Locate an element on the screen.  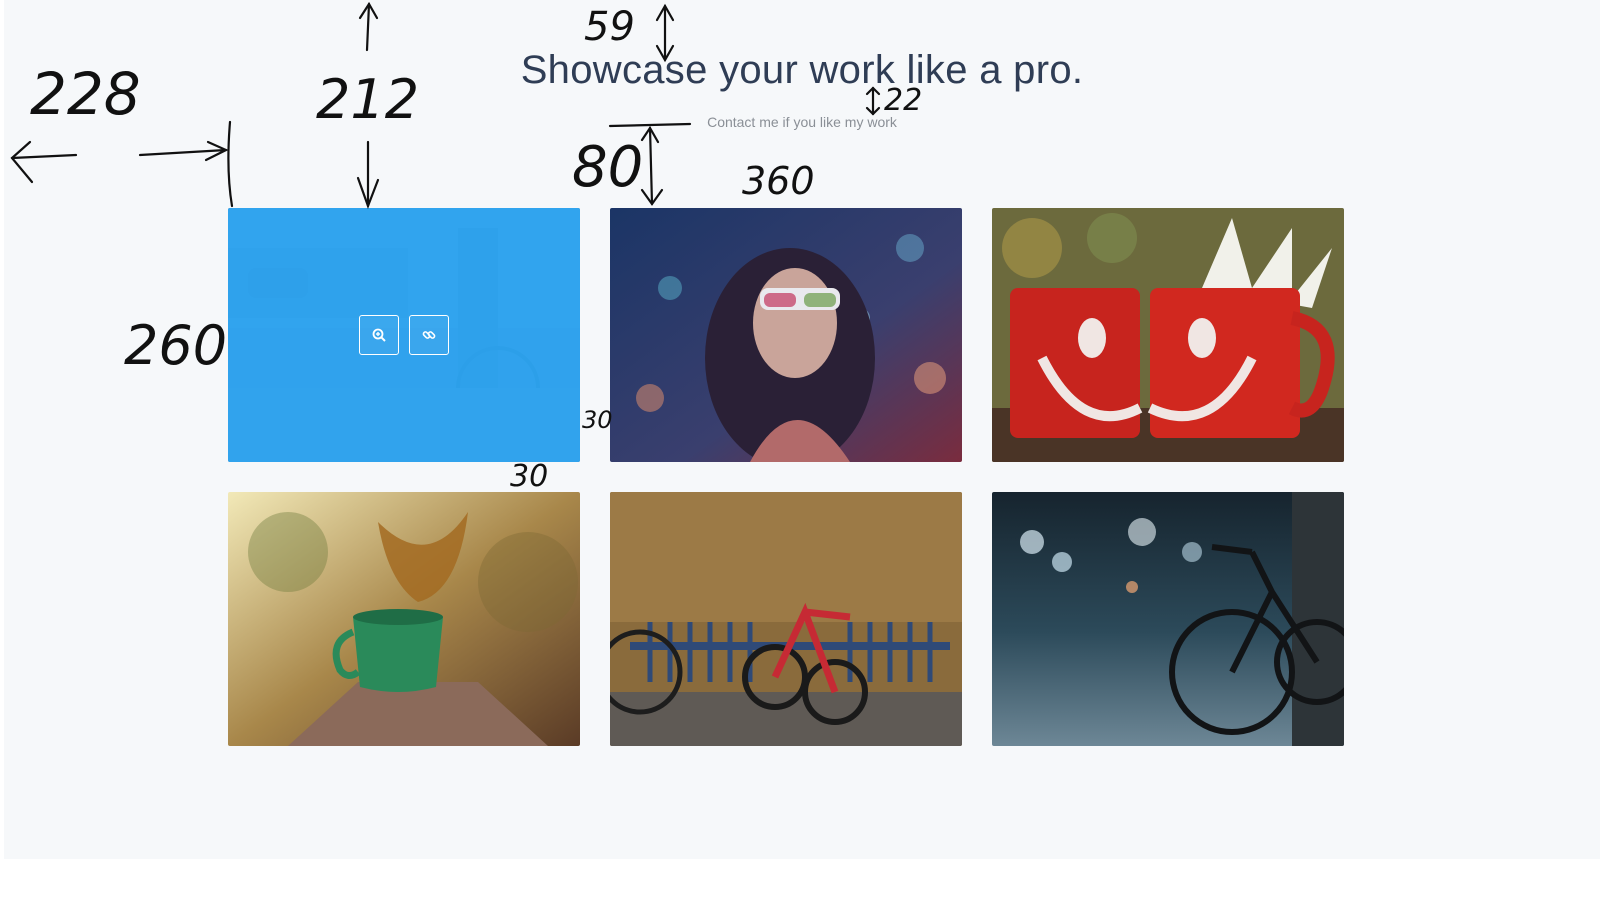
red-mugs-image is located at coordinates (1168, 335).